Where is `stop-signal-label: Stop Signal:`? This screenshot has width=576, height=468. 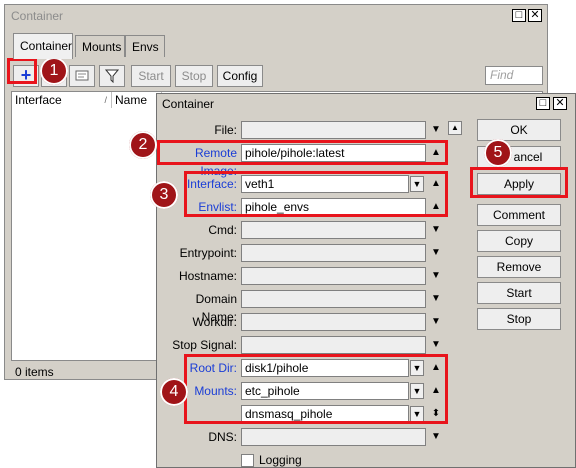
stop-signal-label: Stop Signal: is located at coordinates (204, 345).